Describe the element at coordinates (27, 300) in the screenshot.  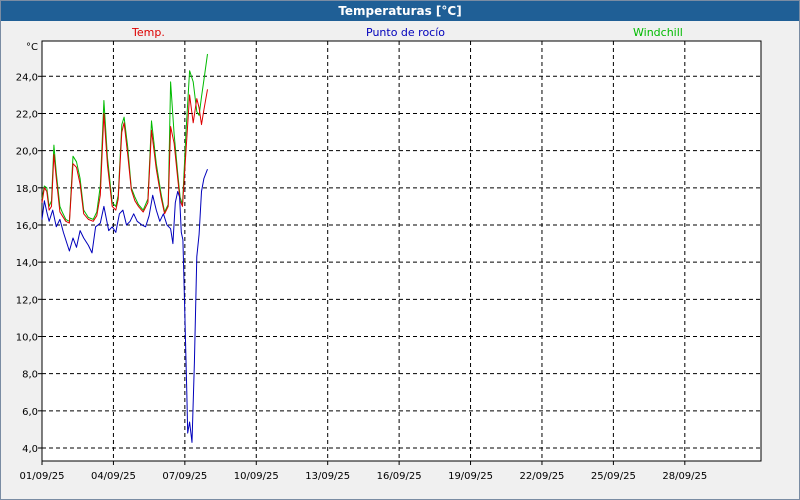
I see `y-tick-label: 12,0` at that location.